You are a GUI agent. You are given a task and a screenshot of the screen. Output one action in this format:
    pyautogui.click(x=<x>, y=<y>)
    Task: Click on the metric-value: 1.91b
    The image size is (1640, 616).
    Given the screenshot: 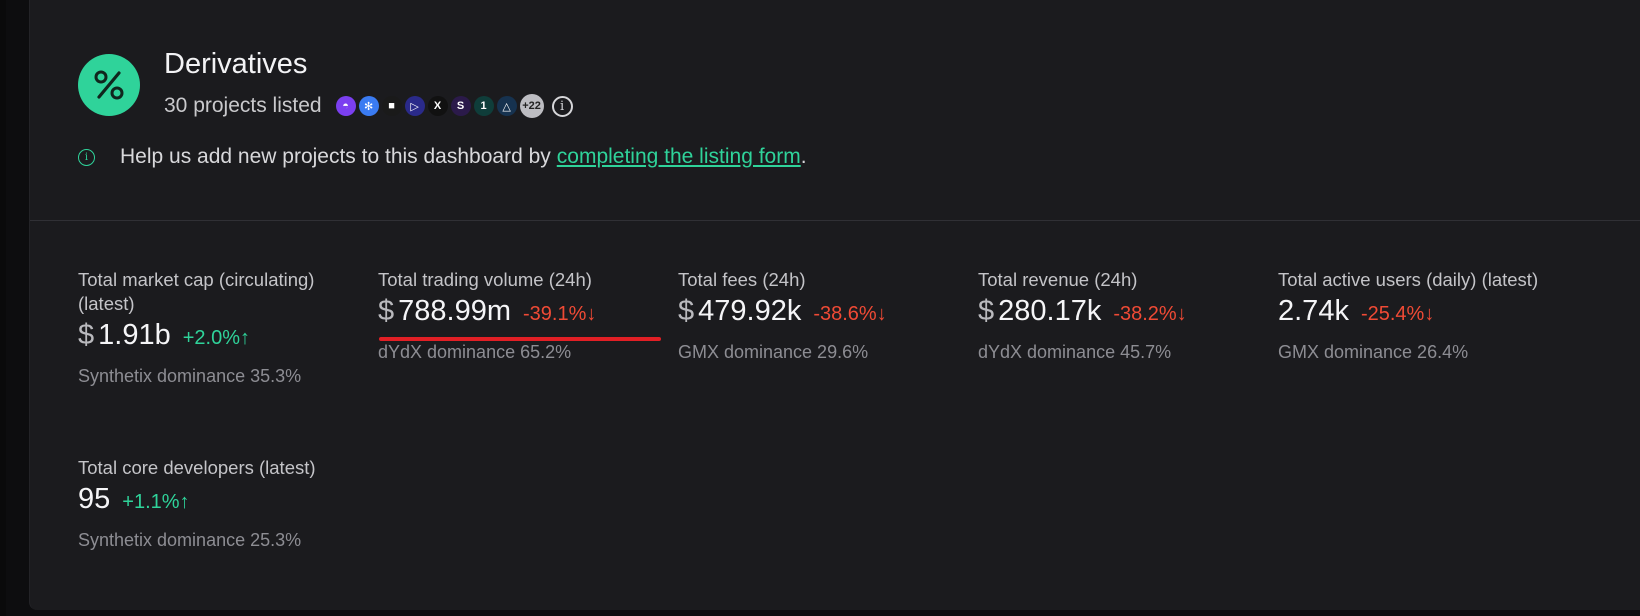 What is the action you would take?
    pyautogui.click(x=134, y=335)
    